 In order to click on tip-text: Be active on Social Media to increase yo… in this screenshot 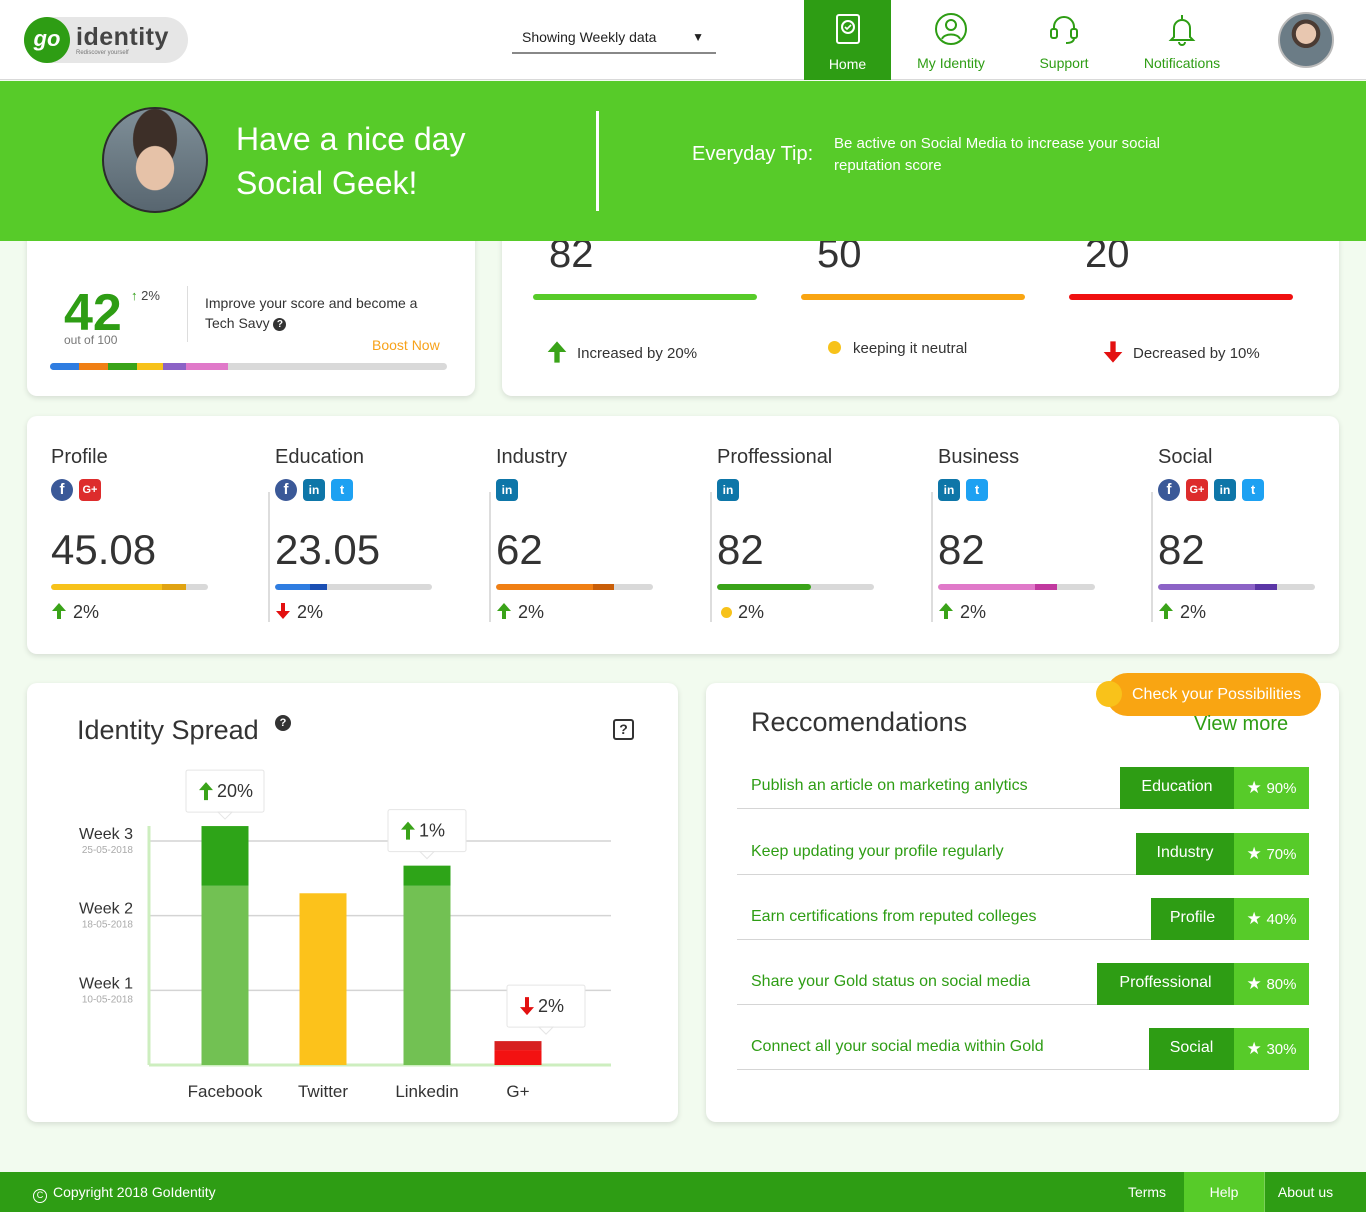, I will do `click(997, 154)`.